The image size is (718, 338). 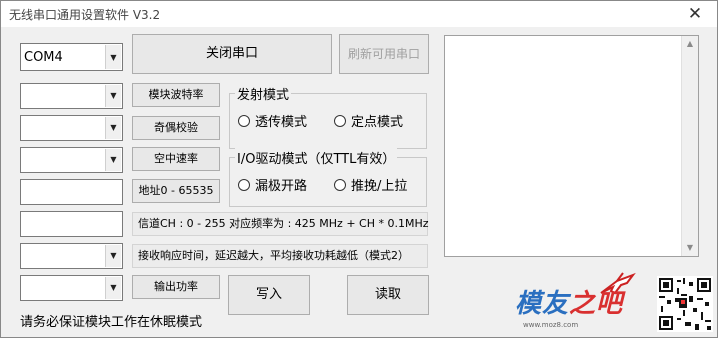 What do you see at coordinates (551, 325) in the screenshot?
I see `logo-url: www.moz8.com` at bounding box center [551, 325].